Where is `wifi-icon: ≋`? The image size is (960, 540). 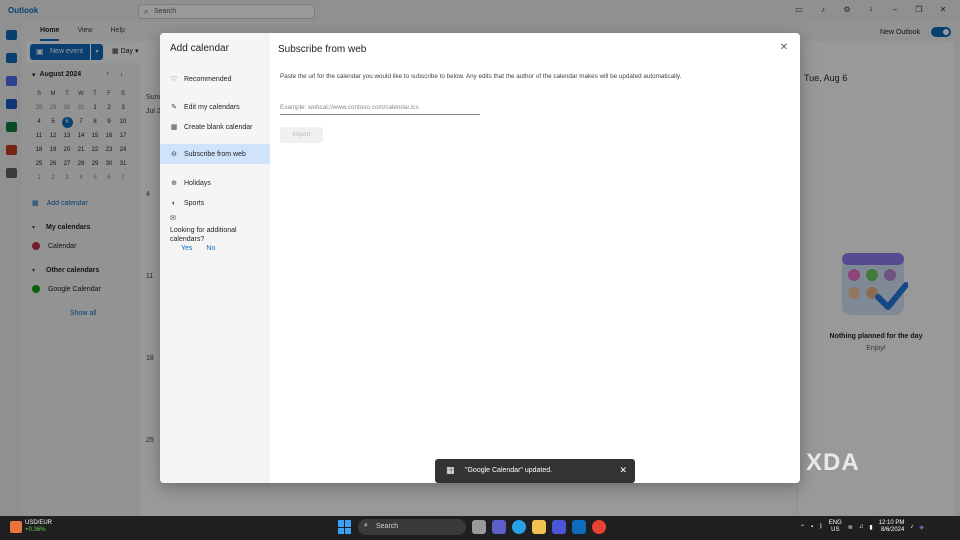 wifi-icon: ≋ is located at coordinates (850, 527).